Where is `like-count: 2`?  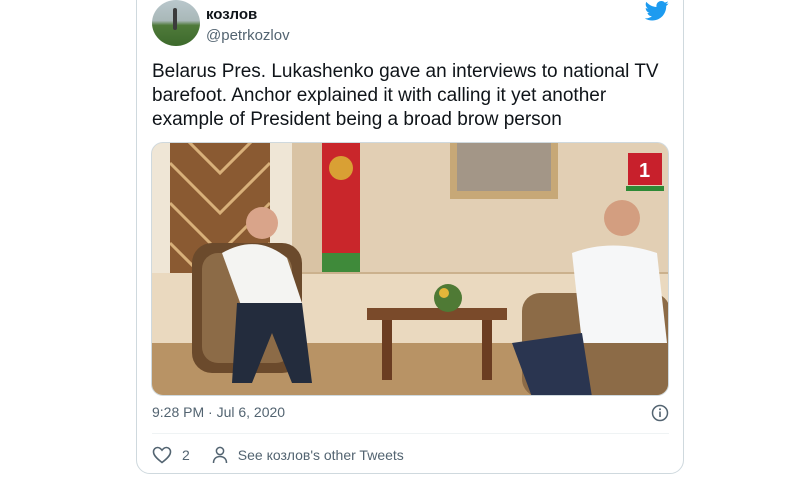
like-count: 2 is located at coordinates (186, 455).